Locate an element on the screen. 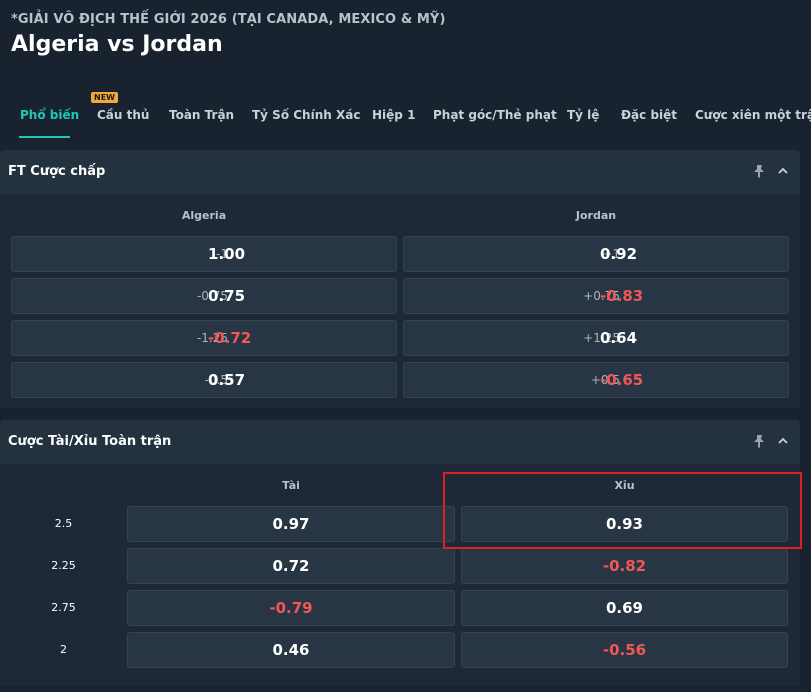 This screenshot has height=692, width=811. odds-value: -0.82 is located at coordinates (624, 566).